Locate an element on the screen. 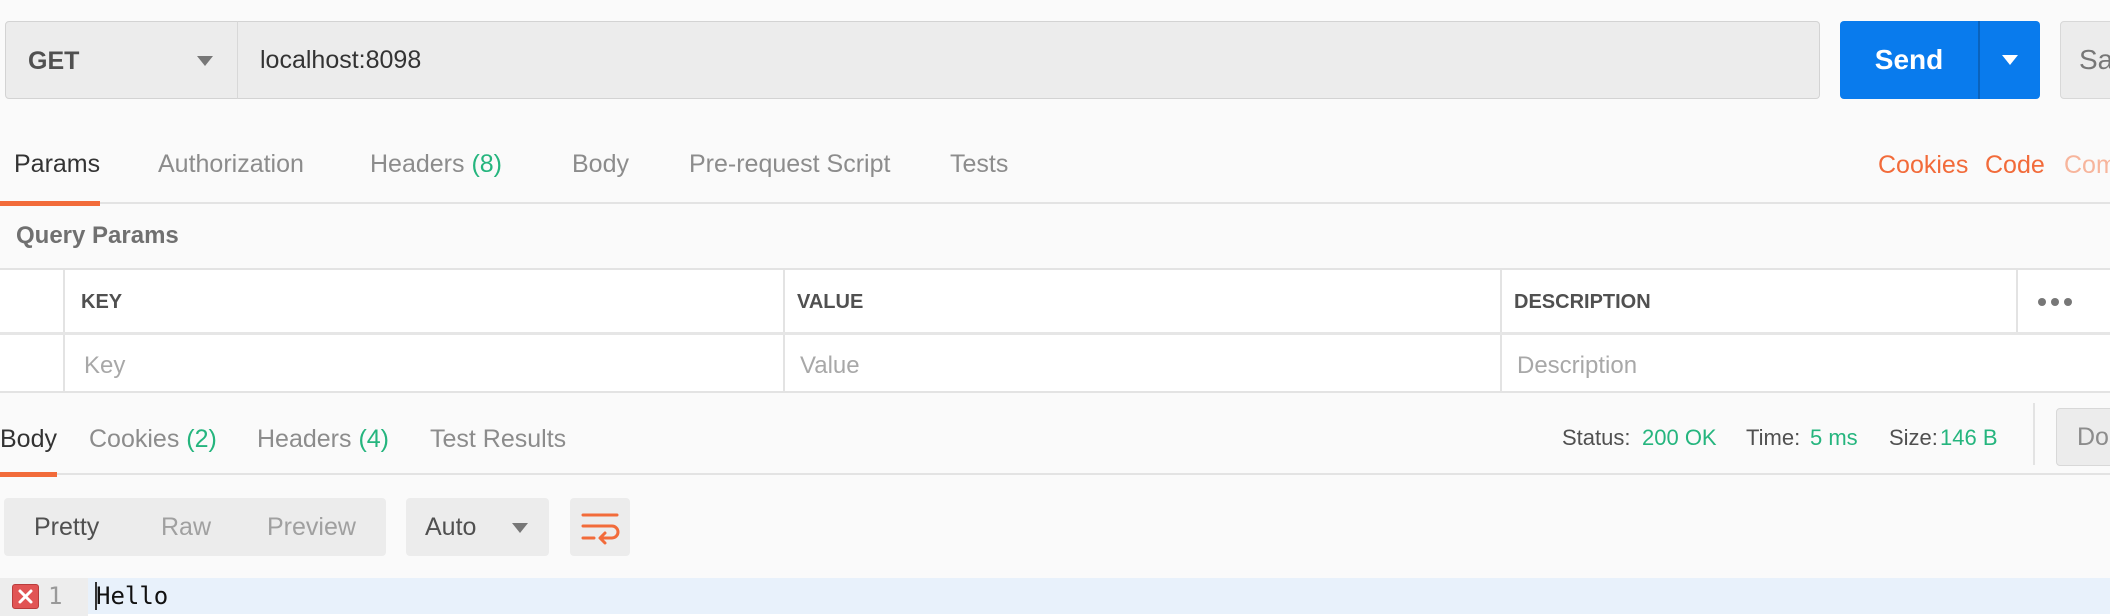  download-label: Do is located at coordinates (2093, 437).